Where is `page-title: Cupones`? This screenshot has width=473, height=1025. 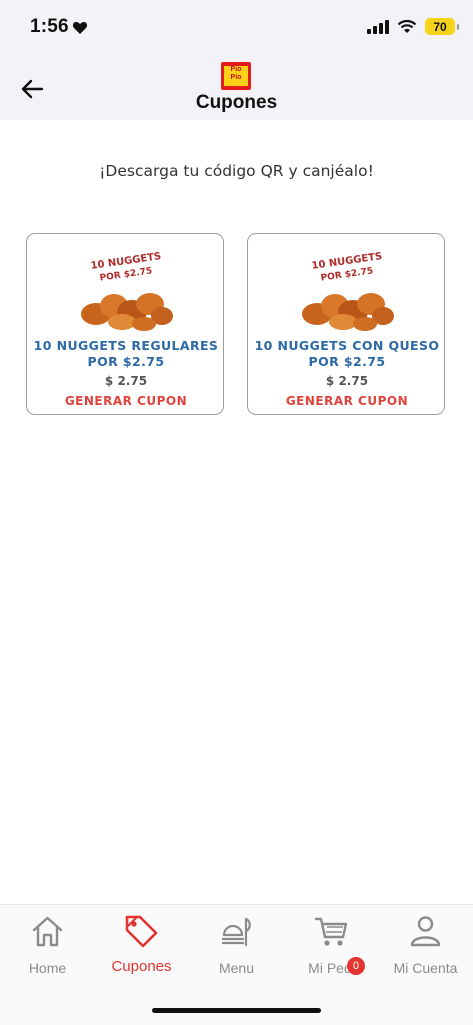
page-title: Cupones is located at coordinates (236, 102).